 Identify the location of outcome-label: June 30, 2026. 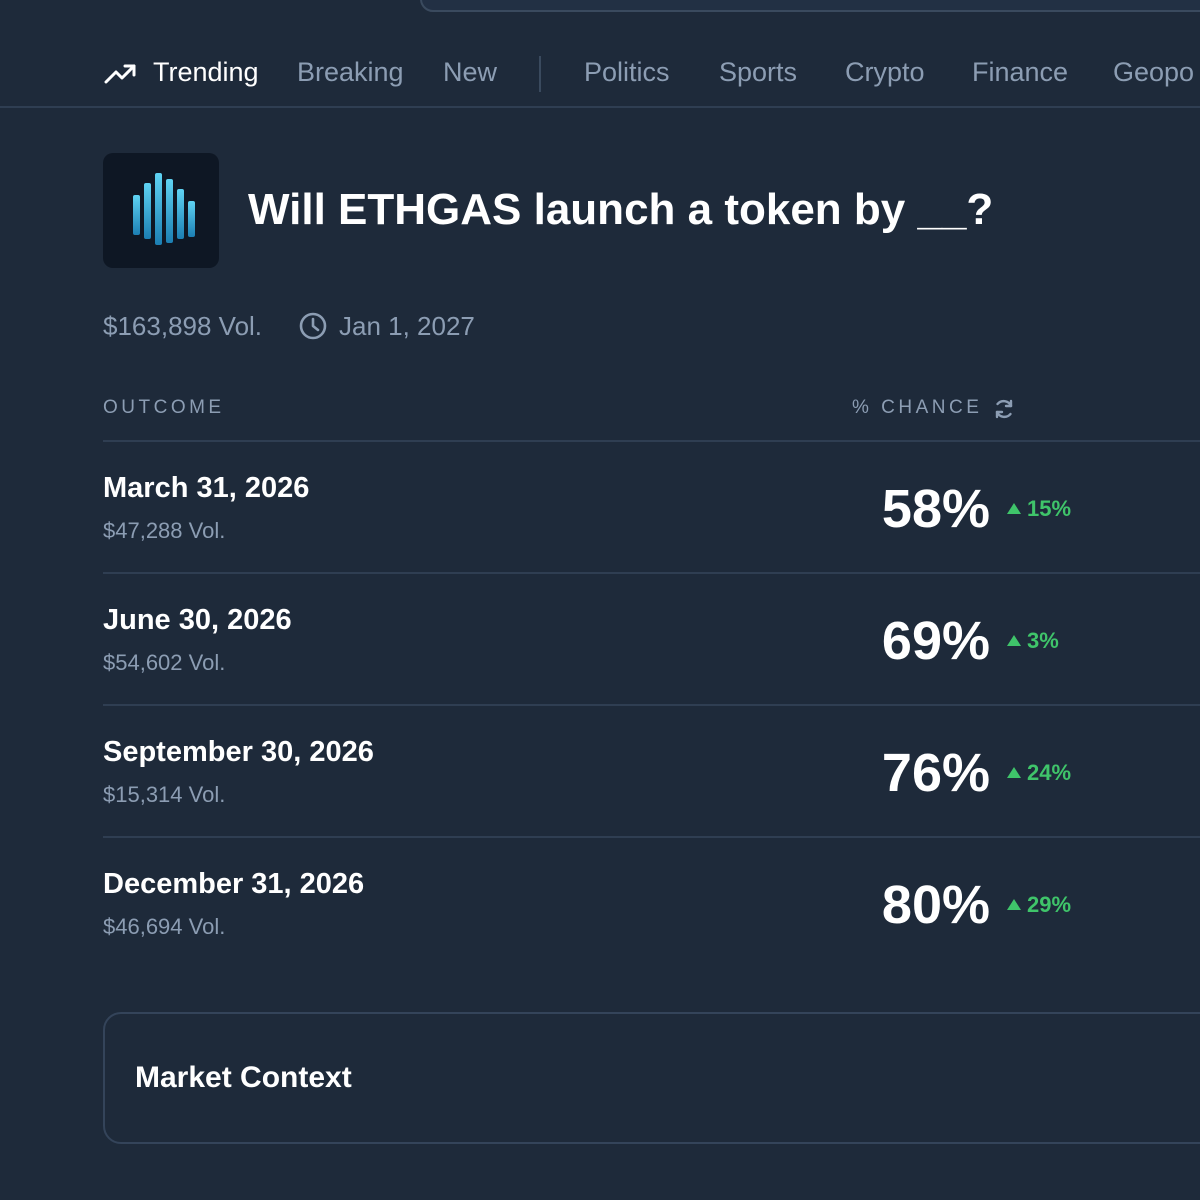
(197, 620).